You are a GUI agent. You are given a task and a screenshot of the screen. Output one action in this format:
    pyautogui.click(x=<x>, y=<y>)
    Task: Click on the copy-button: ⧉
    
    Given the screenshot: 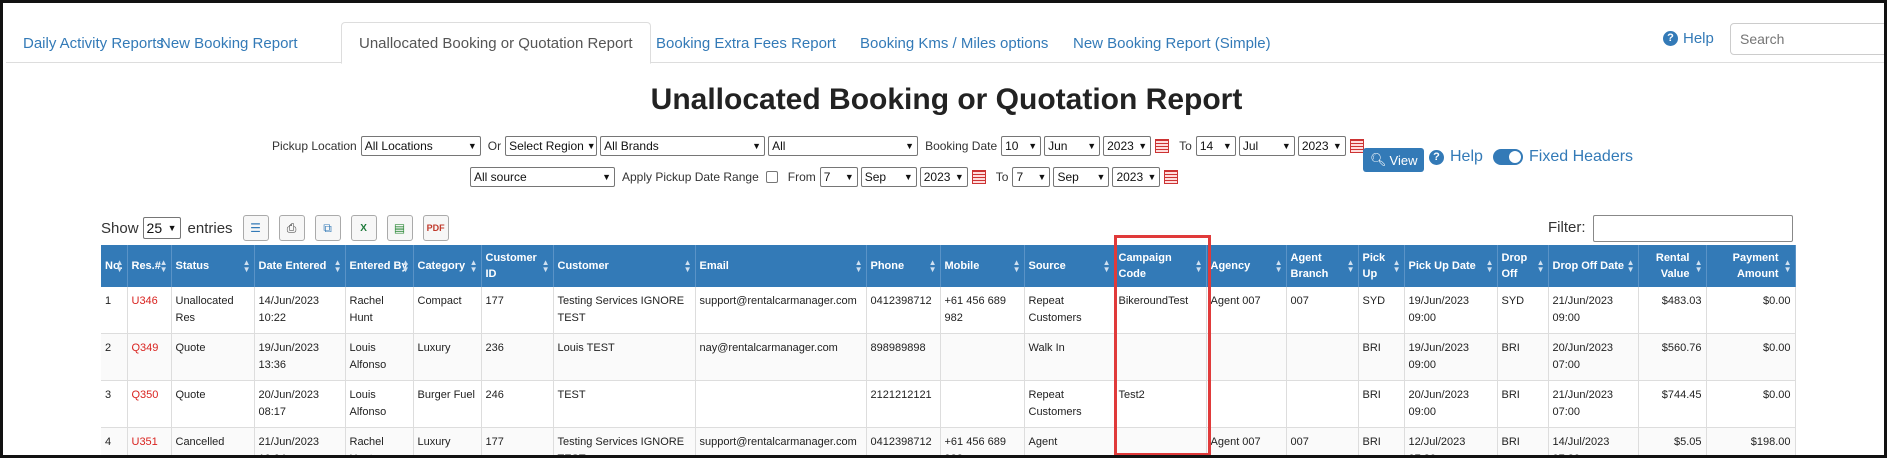 What is the action you would take?
    pyautogui.click(x=327, y=228)
    